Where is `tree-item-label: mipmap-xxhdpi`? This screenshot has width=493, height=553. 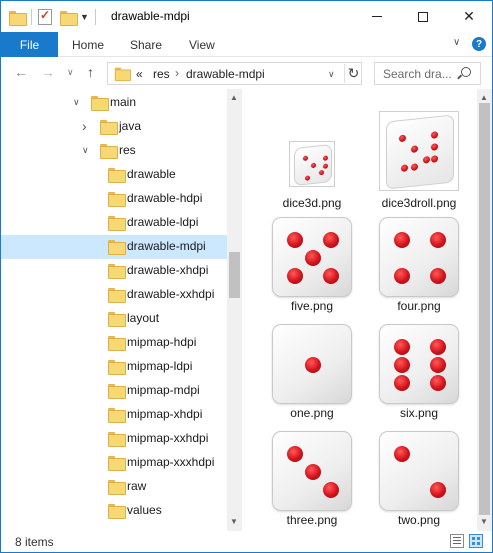 tree-item-label: mipmap-xxhdpi is located at coordinates (168, 438).